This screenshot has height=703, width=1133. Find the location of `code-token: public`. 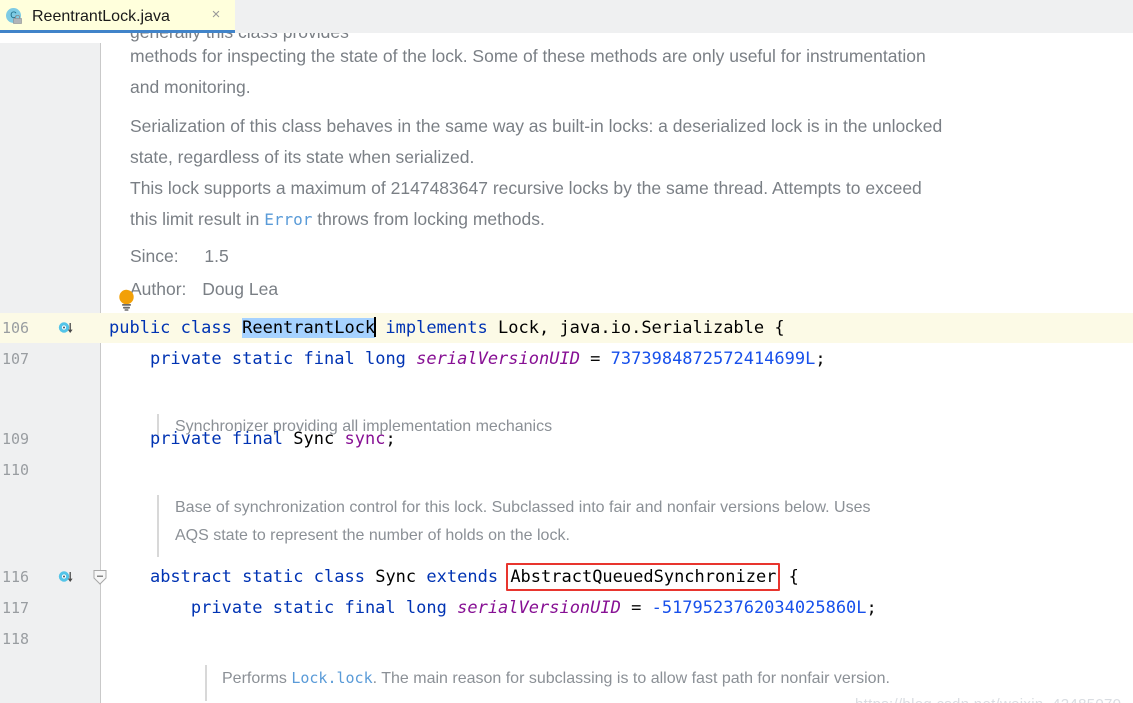

code-token: public is located at coordinates (140, 328).